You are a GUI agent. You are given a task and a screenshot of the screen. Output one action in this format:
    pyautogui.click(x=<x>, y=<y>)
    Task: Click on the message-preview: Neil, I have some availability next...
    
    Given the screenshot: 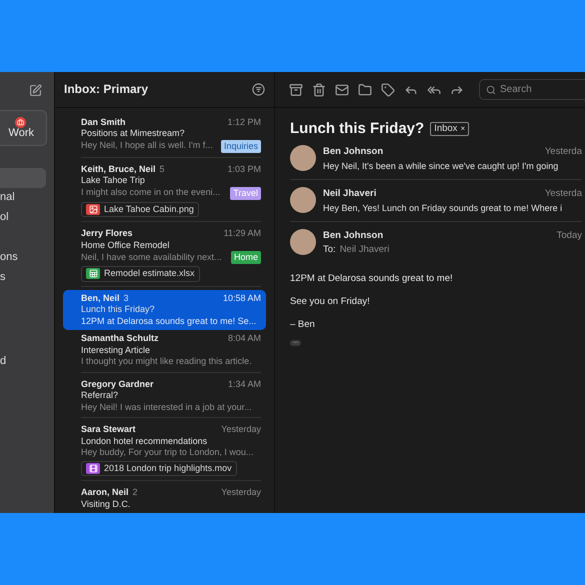 What is the action you would take?
    pyautogui.click(x=151, y=258)
    